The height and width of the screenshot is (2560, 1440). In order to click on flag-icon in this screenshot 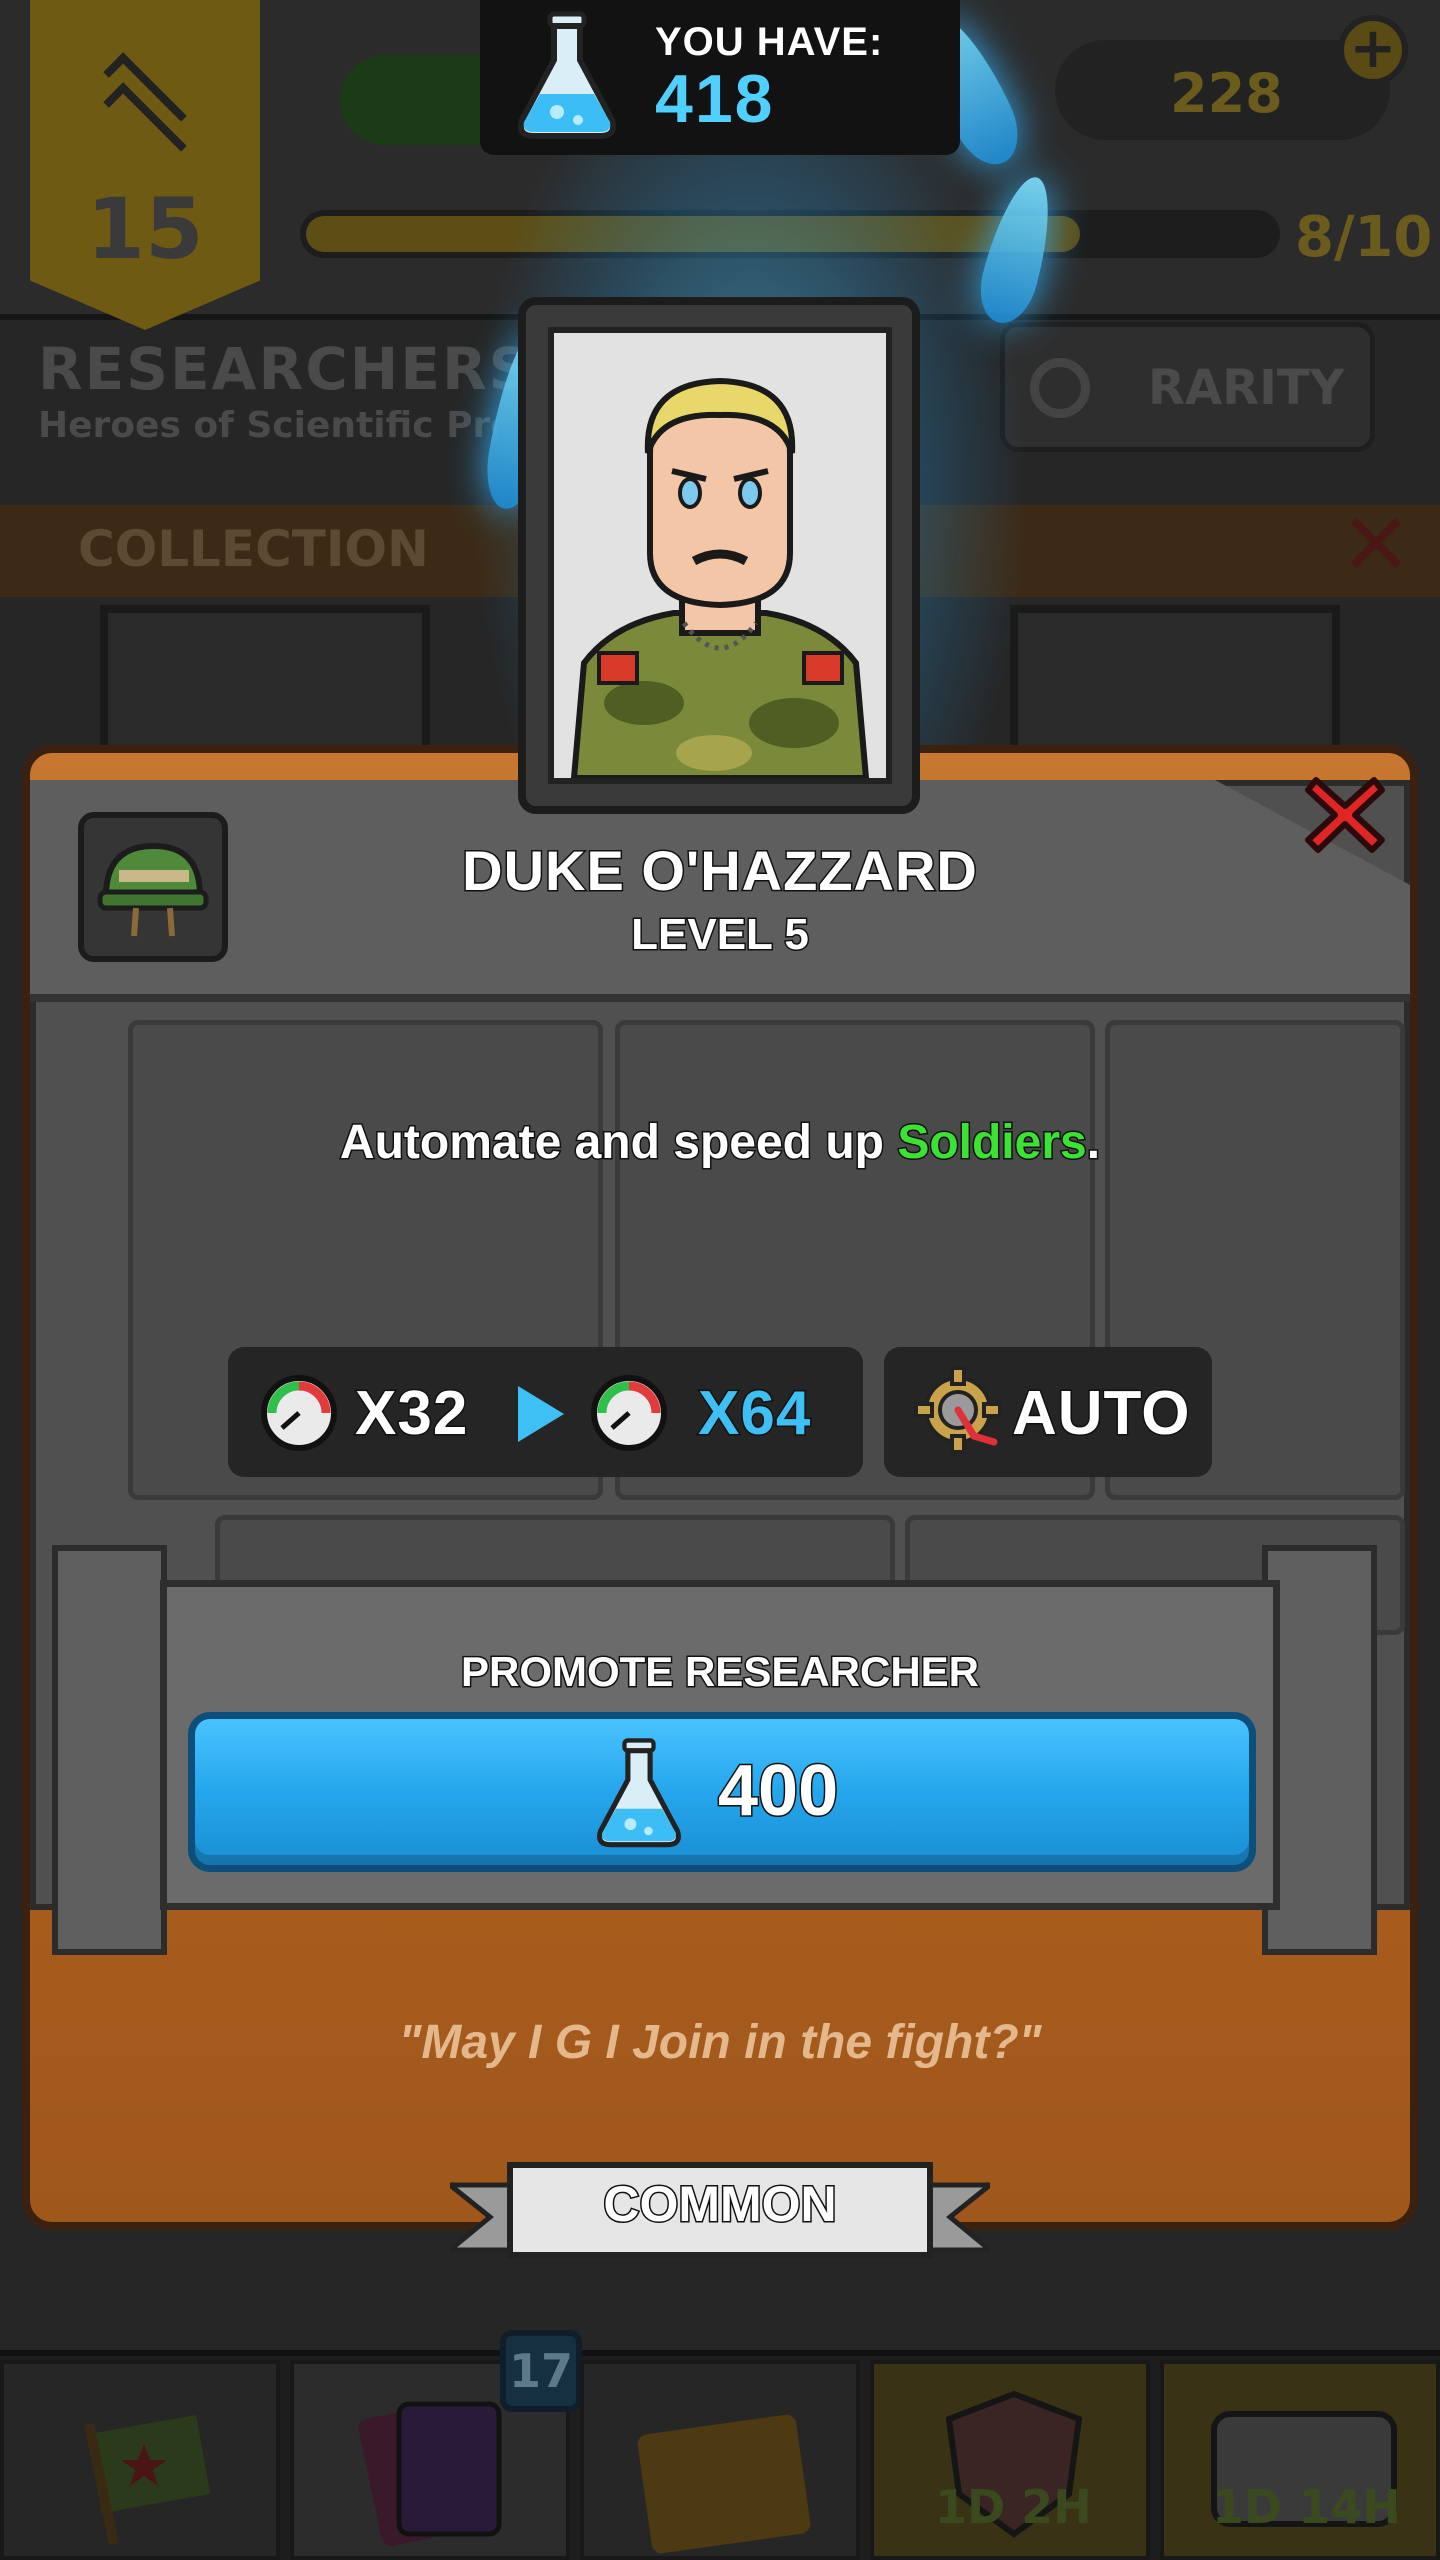, I will do `click(147, 2480)`.